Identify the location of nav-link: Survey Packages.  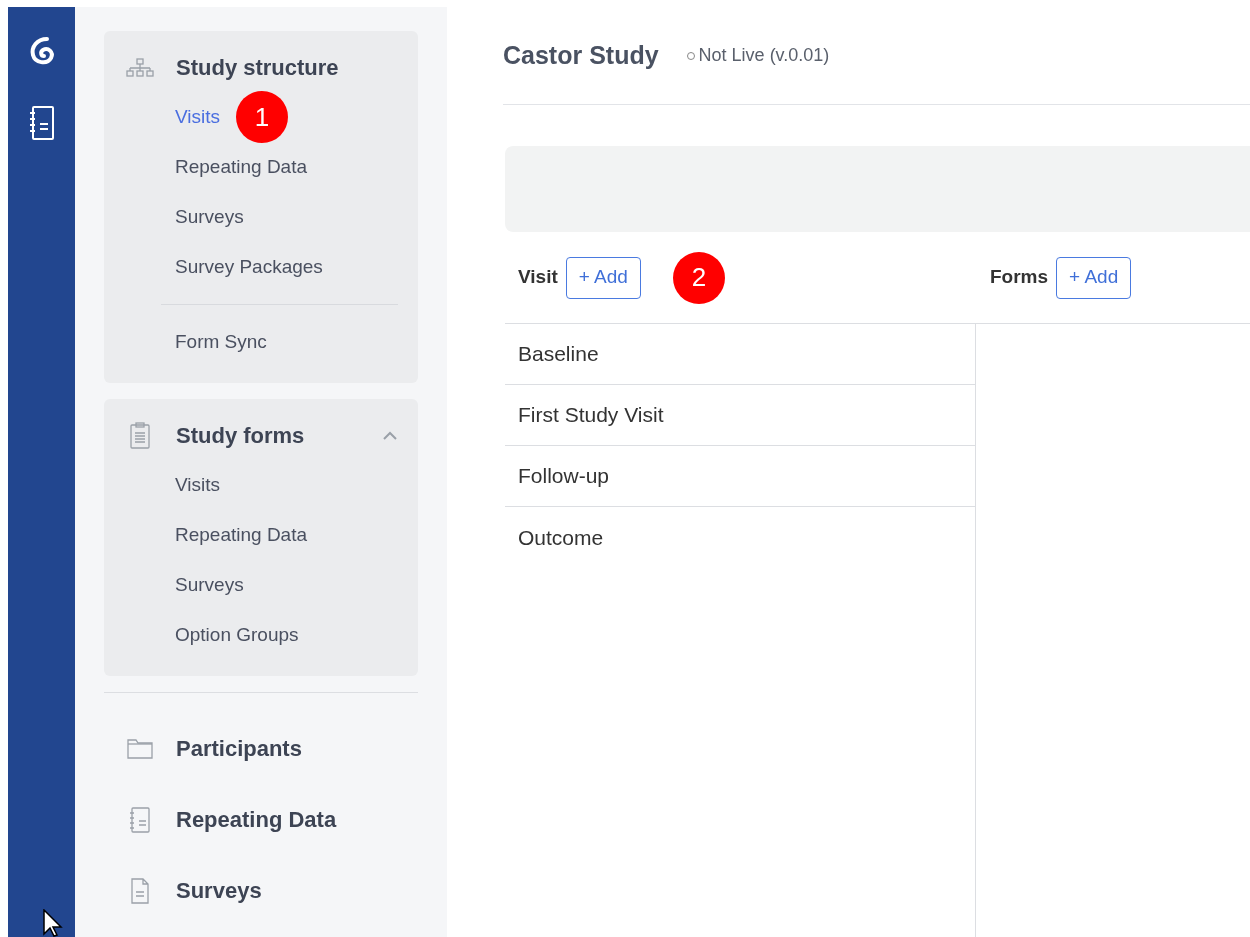
(249, 267).